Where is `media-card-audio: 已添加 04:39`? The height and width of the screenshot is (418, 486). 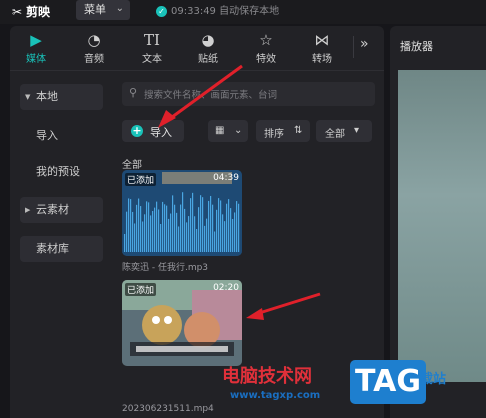
media-card-audio: 已添加 04:39 is located at coordinates (182, 213).